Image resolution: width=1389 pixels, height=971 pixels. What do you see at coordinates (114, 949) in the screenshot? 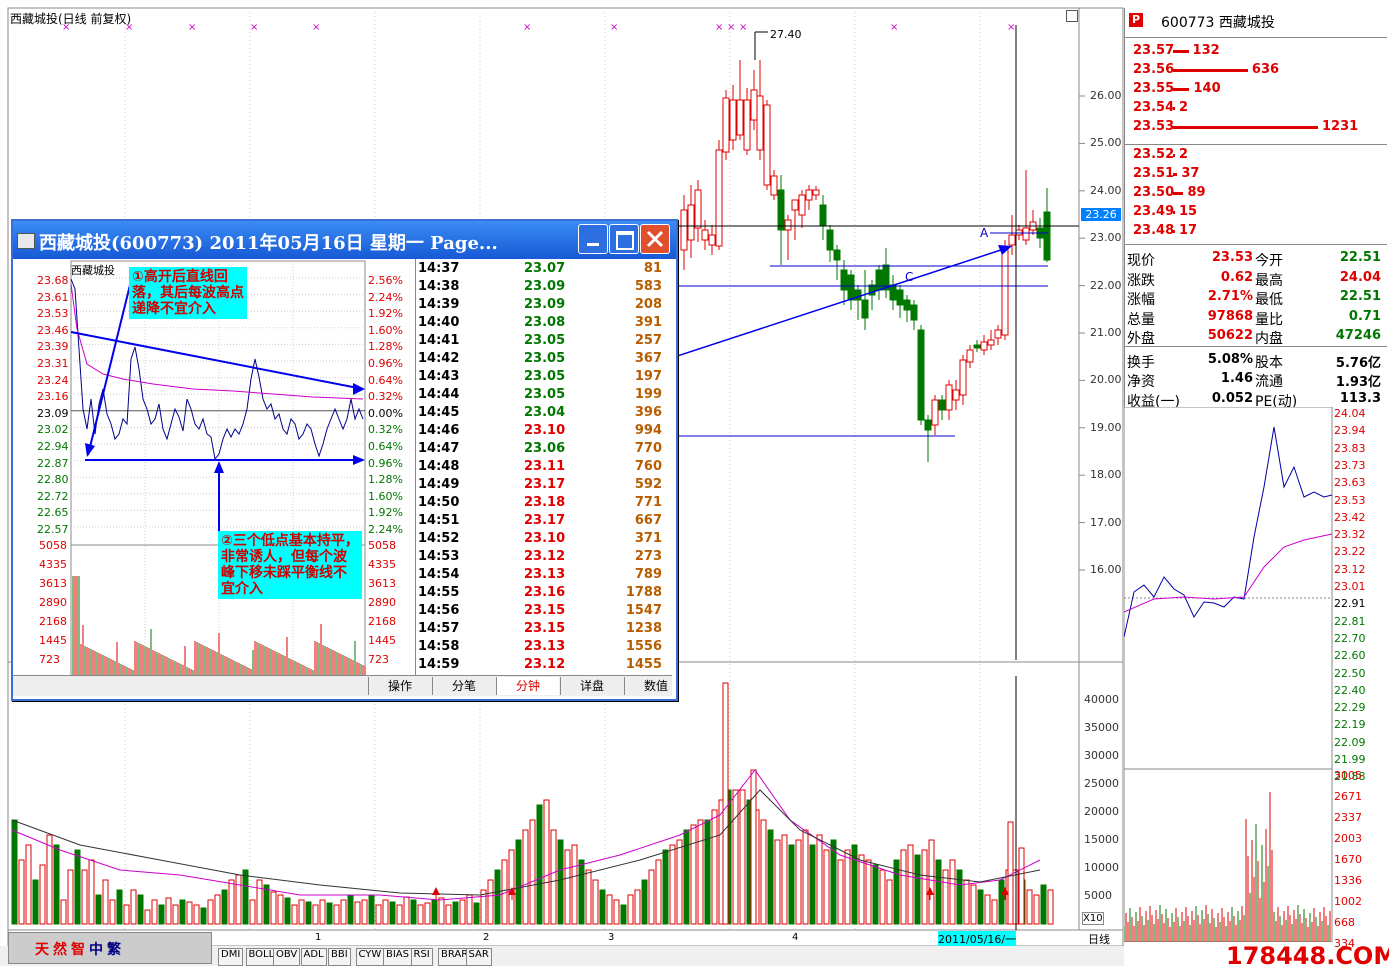
I see `tool-button: 繁` at bounding box center [114, 949].